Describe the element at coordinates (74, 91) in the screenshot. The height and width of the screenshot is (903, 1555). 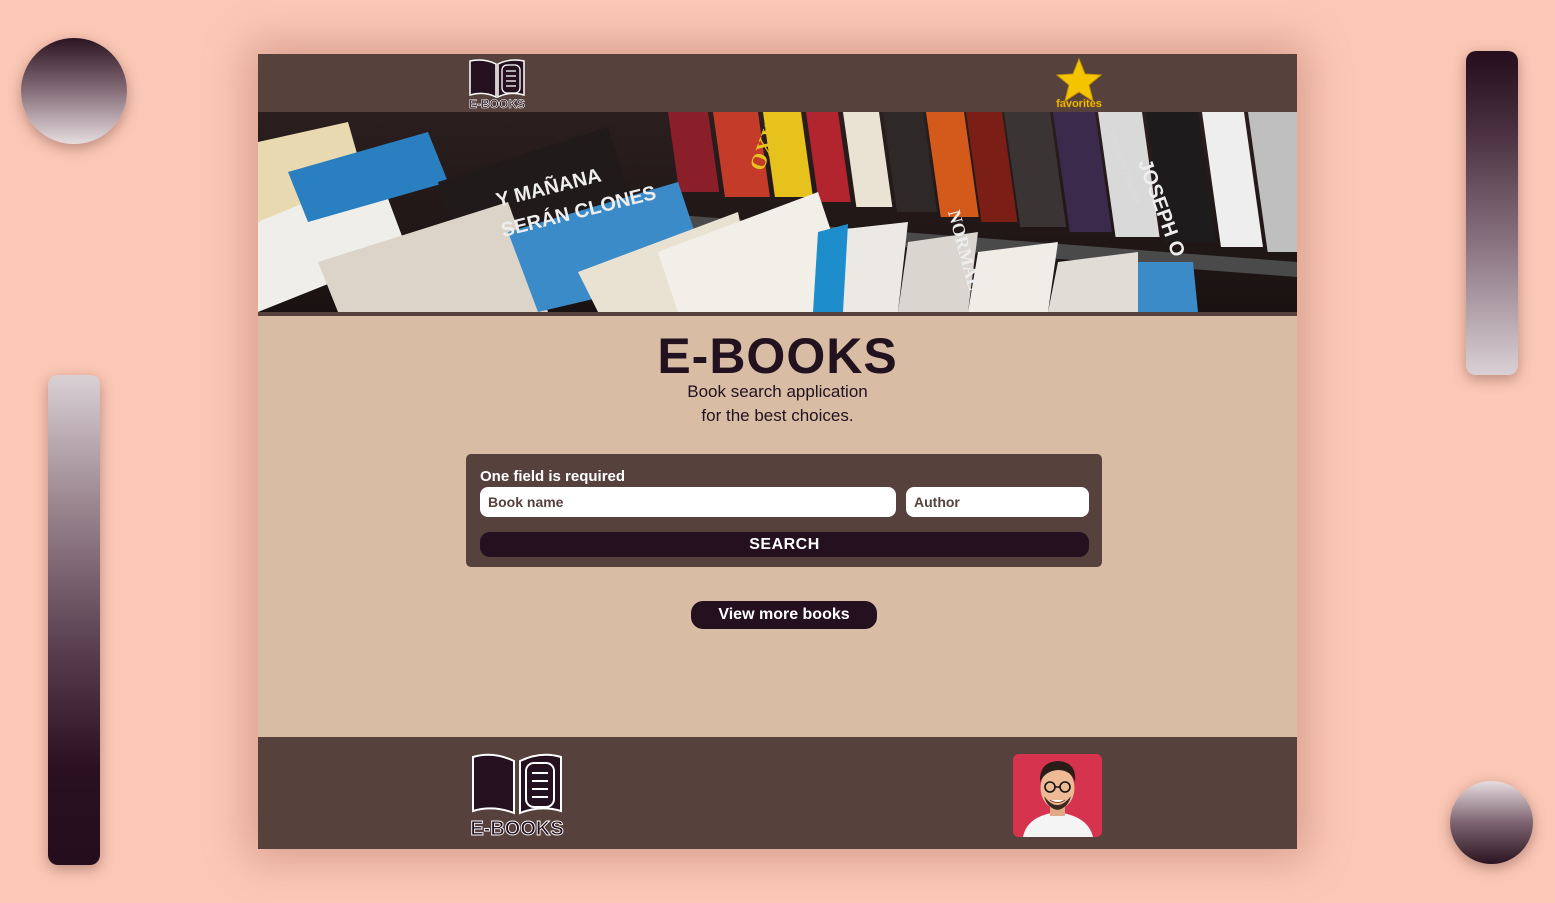
I see `decorative-circle-top-left` at that location.